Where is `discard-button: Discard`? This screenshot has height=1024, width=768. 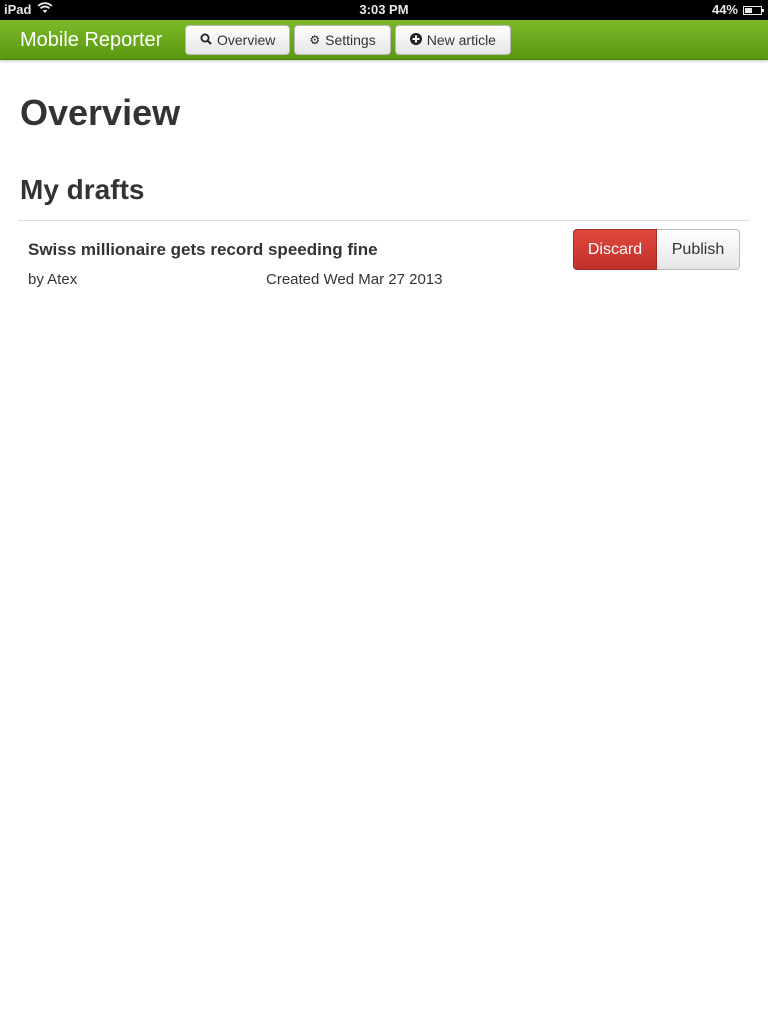
discard-button: Discard is located at coordinates (615, 249).